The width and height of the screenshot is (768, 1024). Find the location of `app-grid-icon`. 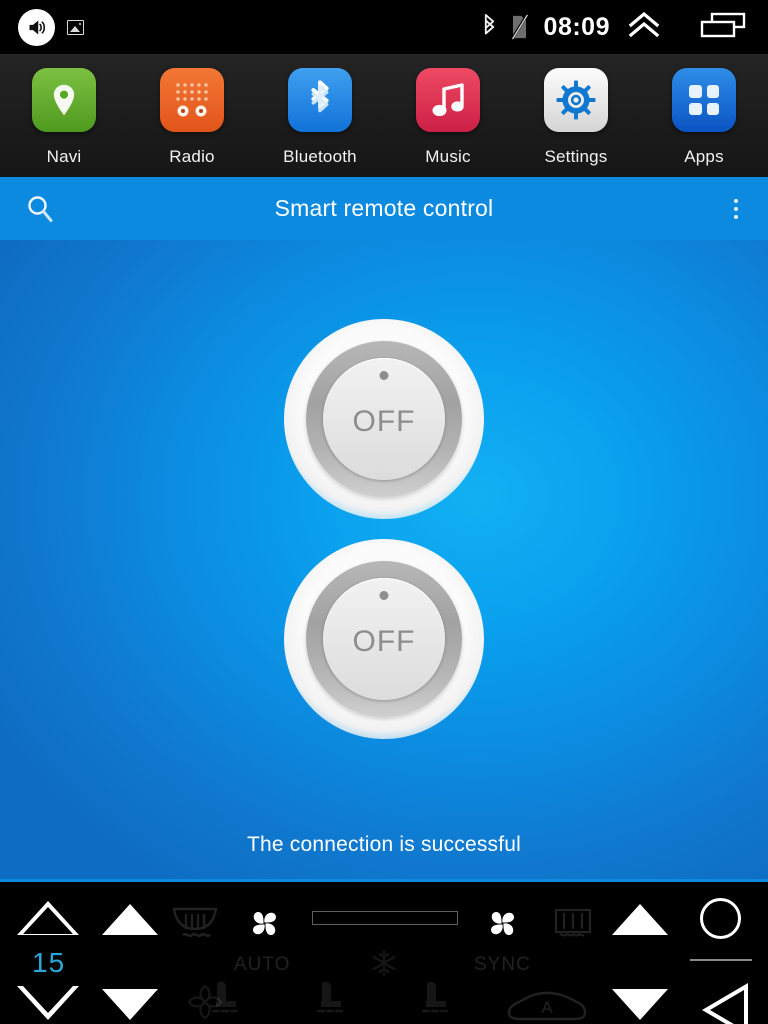

app-grid-icon is located at coordinates (704, 100).